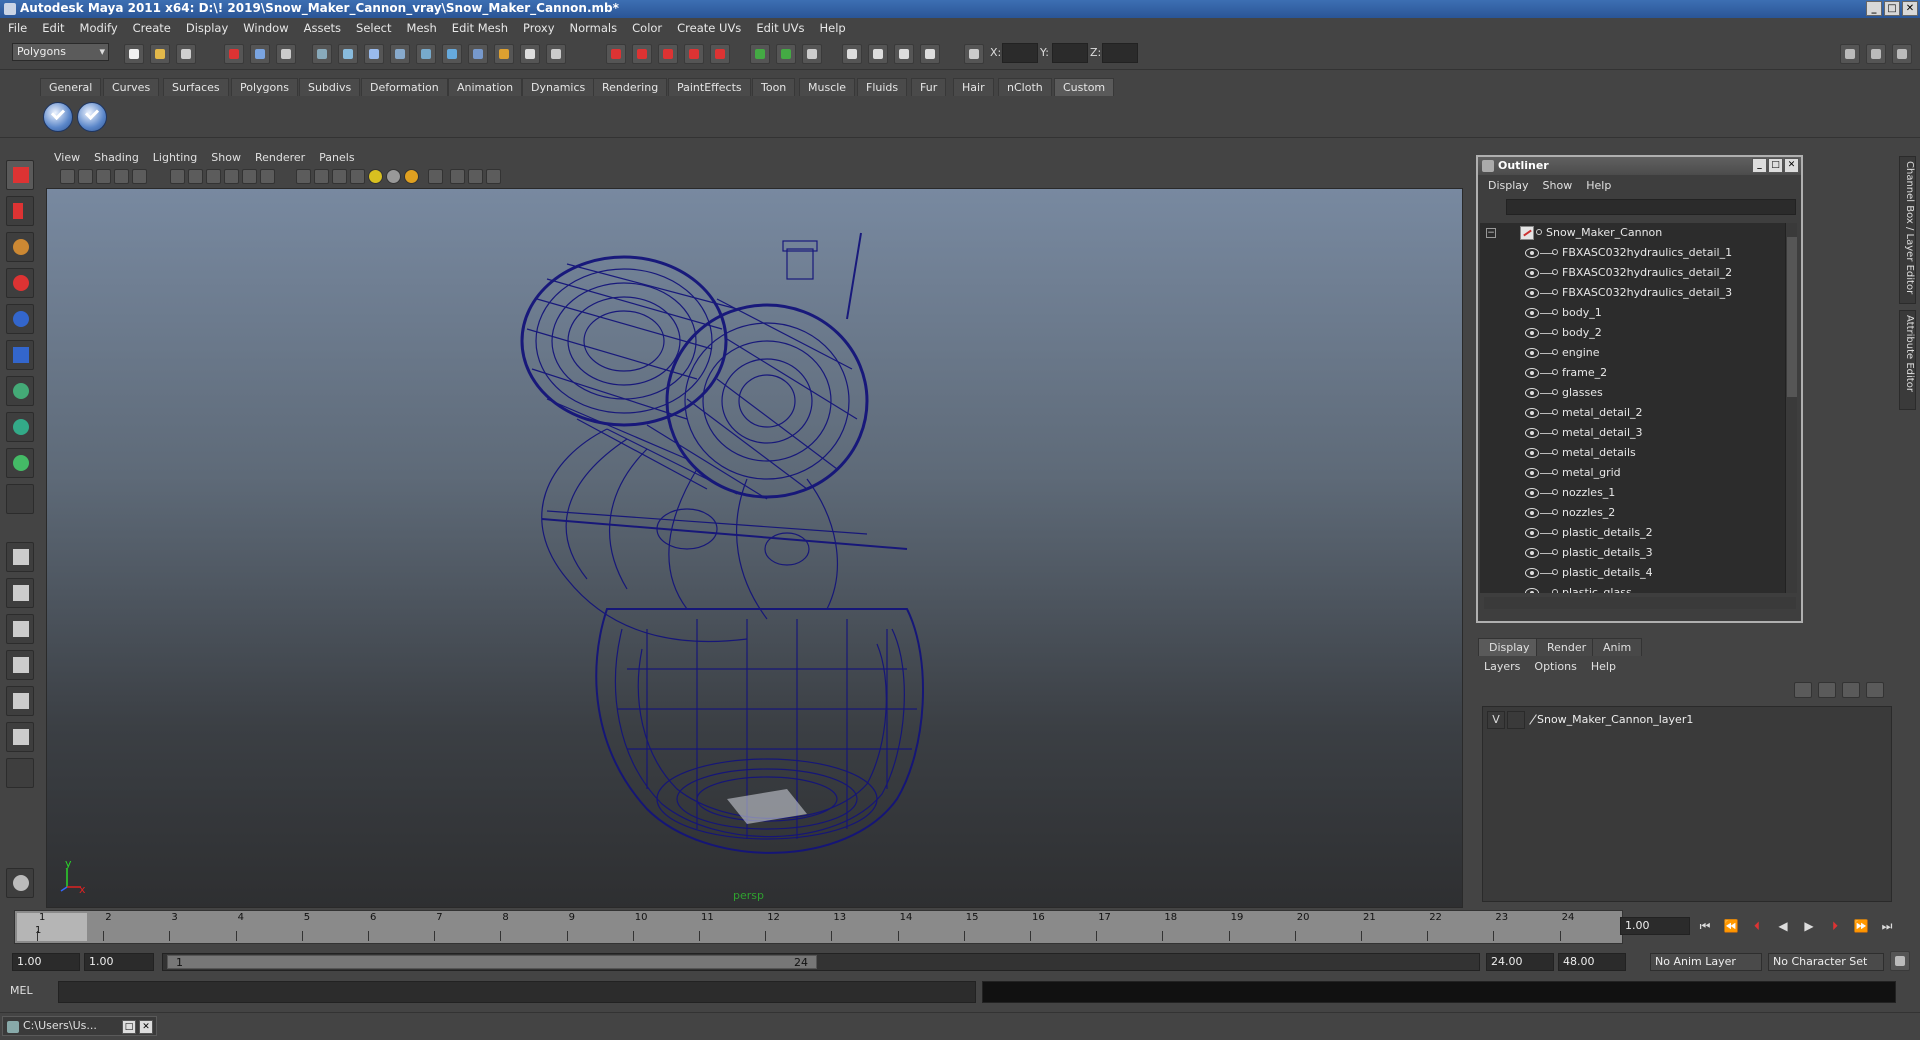  What do you see at coordinates (280, 157) in the screenshot?
I see `viewport-menu-renderer: Renderer` at bounding box center [280, 157].